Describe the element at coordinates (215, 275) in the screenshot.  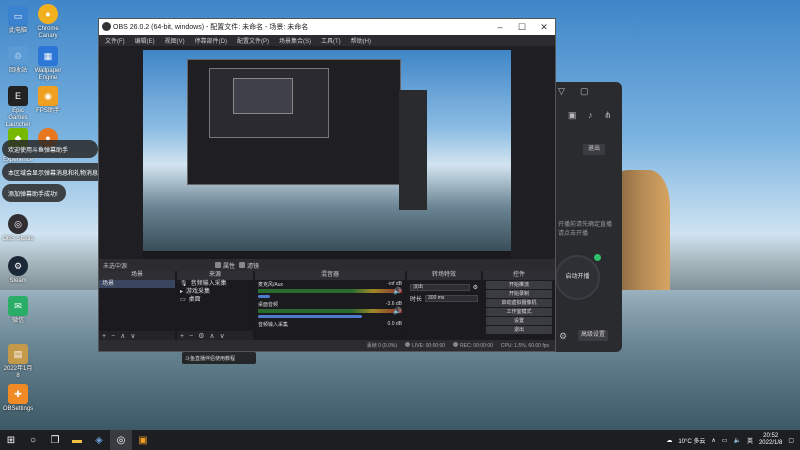
I see `sources-dock-title: 来源` at that location.